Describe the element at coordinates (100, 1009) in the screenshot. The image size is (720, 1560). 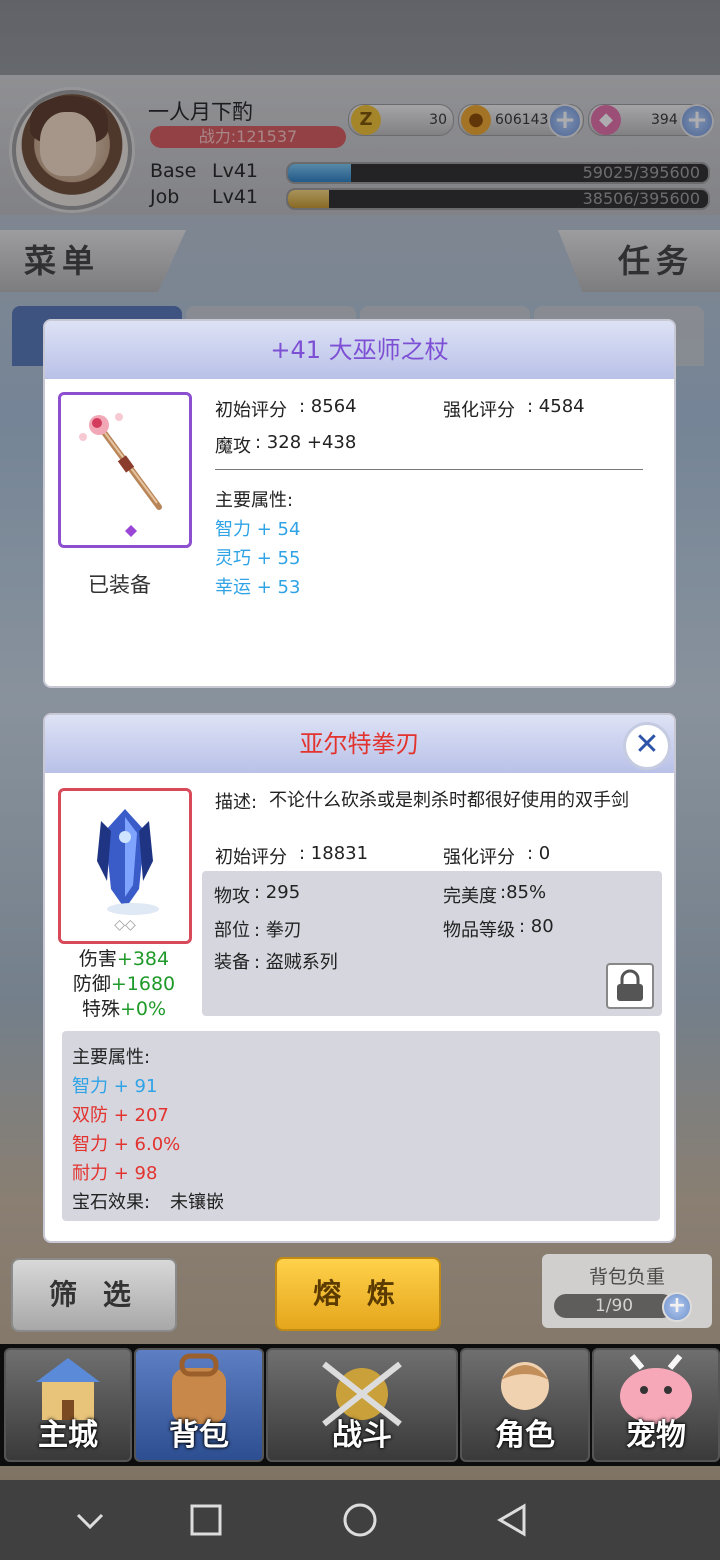
I see `diff-label: 特殊` at that location.